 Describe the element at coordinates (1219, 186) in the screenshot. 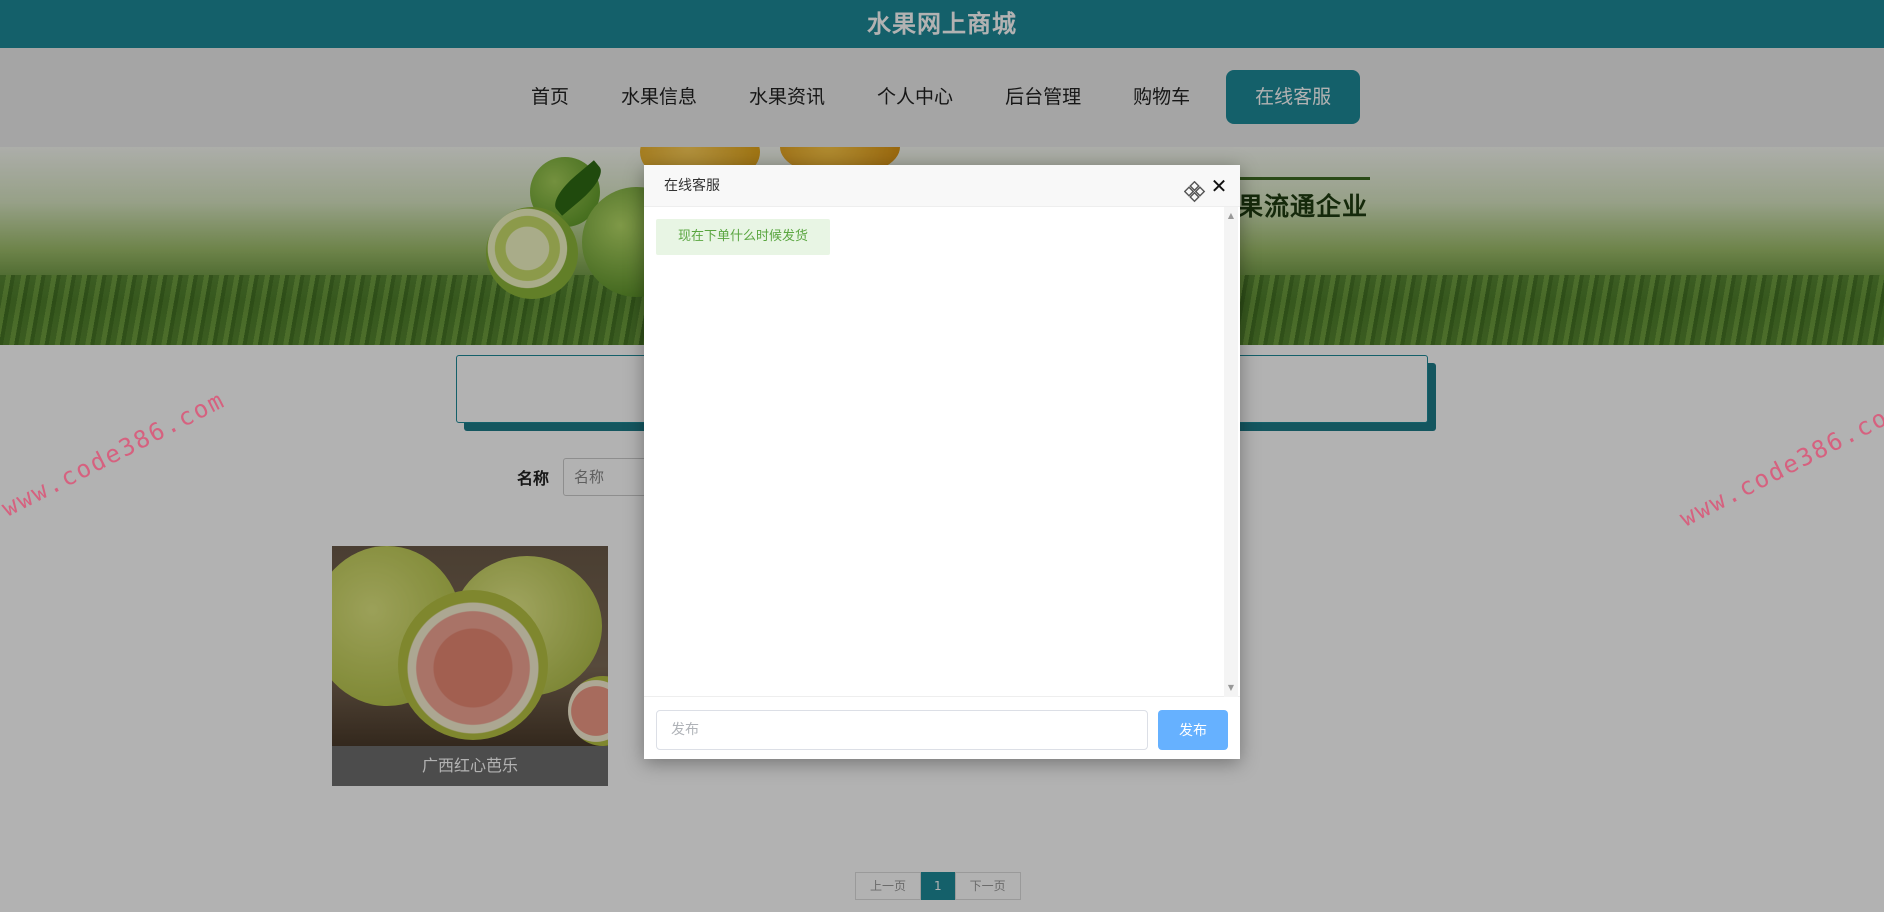

I see `close-icon: ✕` at that location.